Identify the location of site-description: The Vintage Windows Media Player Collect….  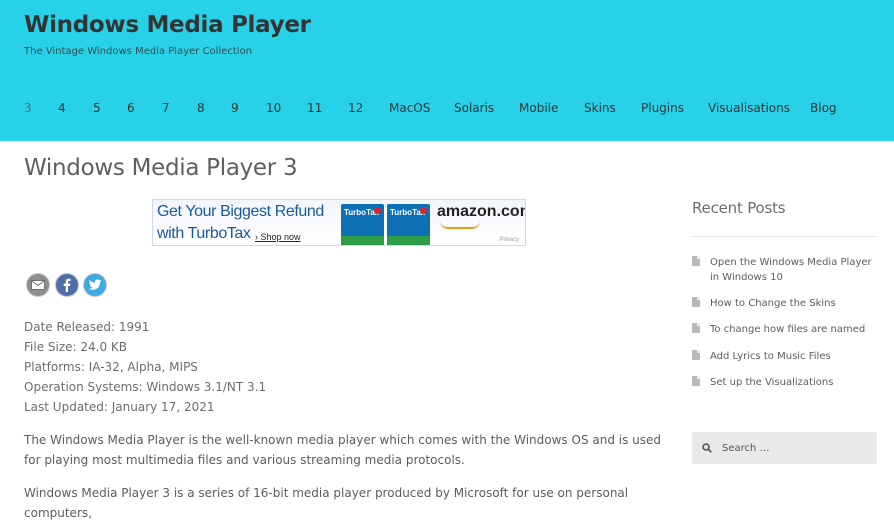
(138, 51).